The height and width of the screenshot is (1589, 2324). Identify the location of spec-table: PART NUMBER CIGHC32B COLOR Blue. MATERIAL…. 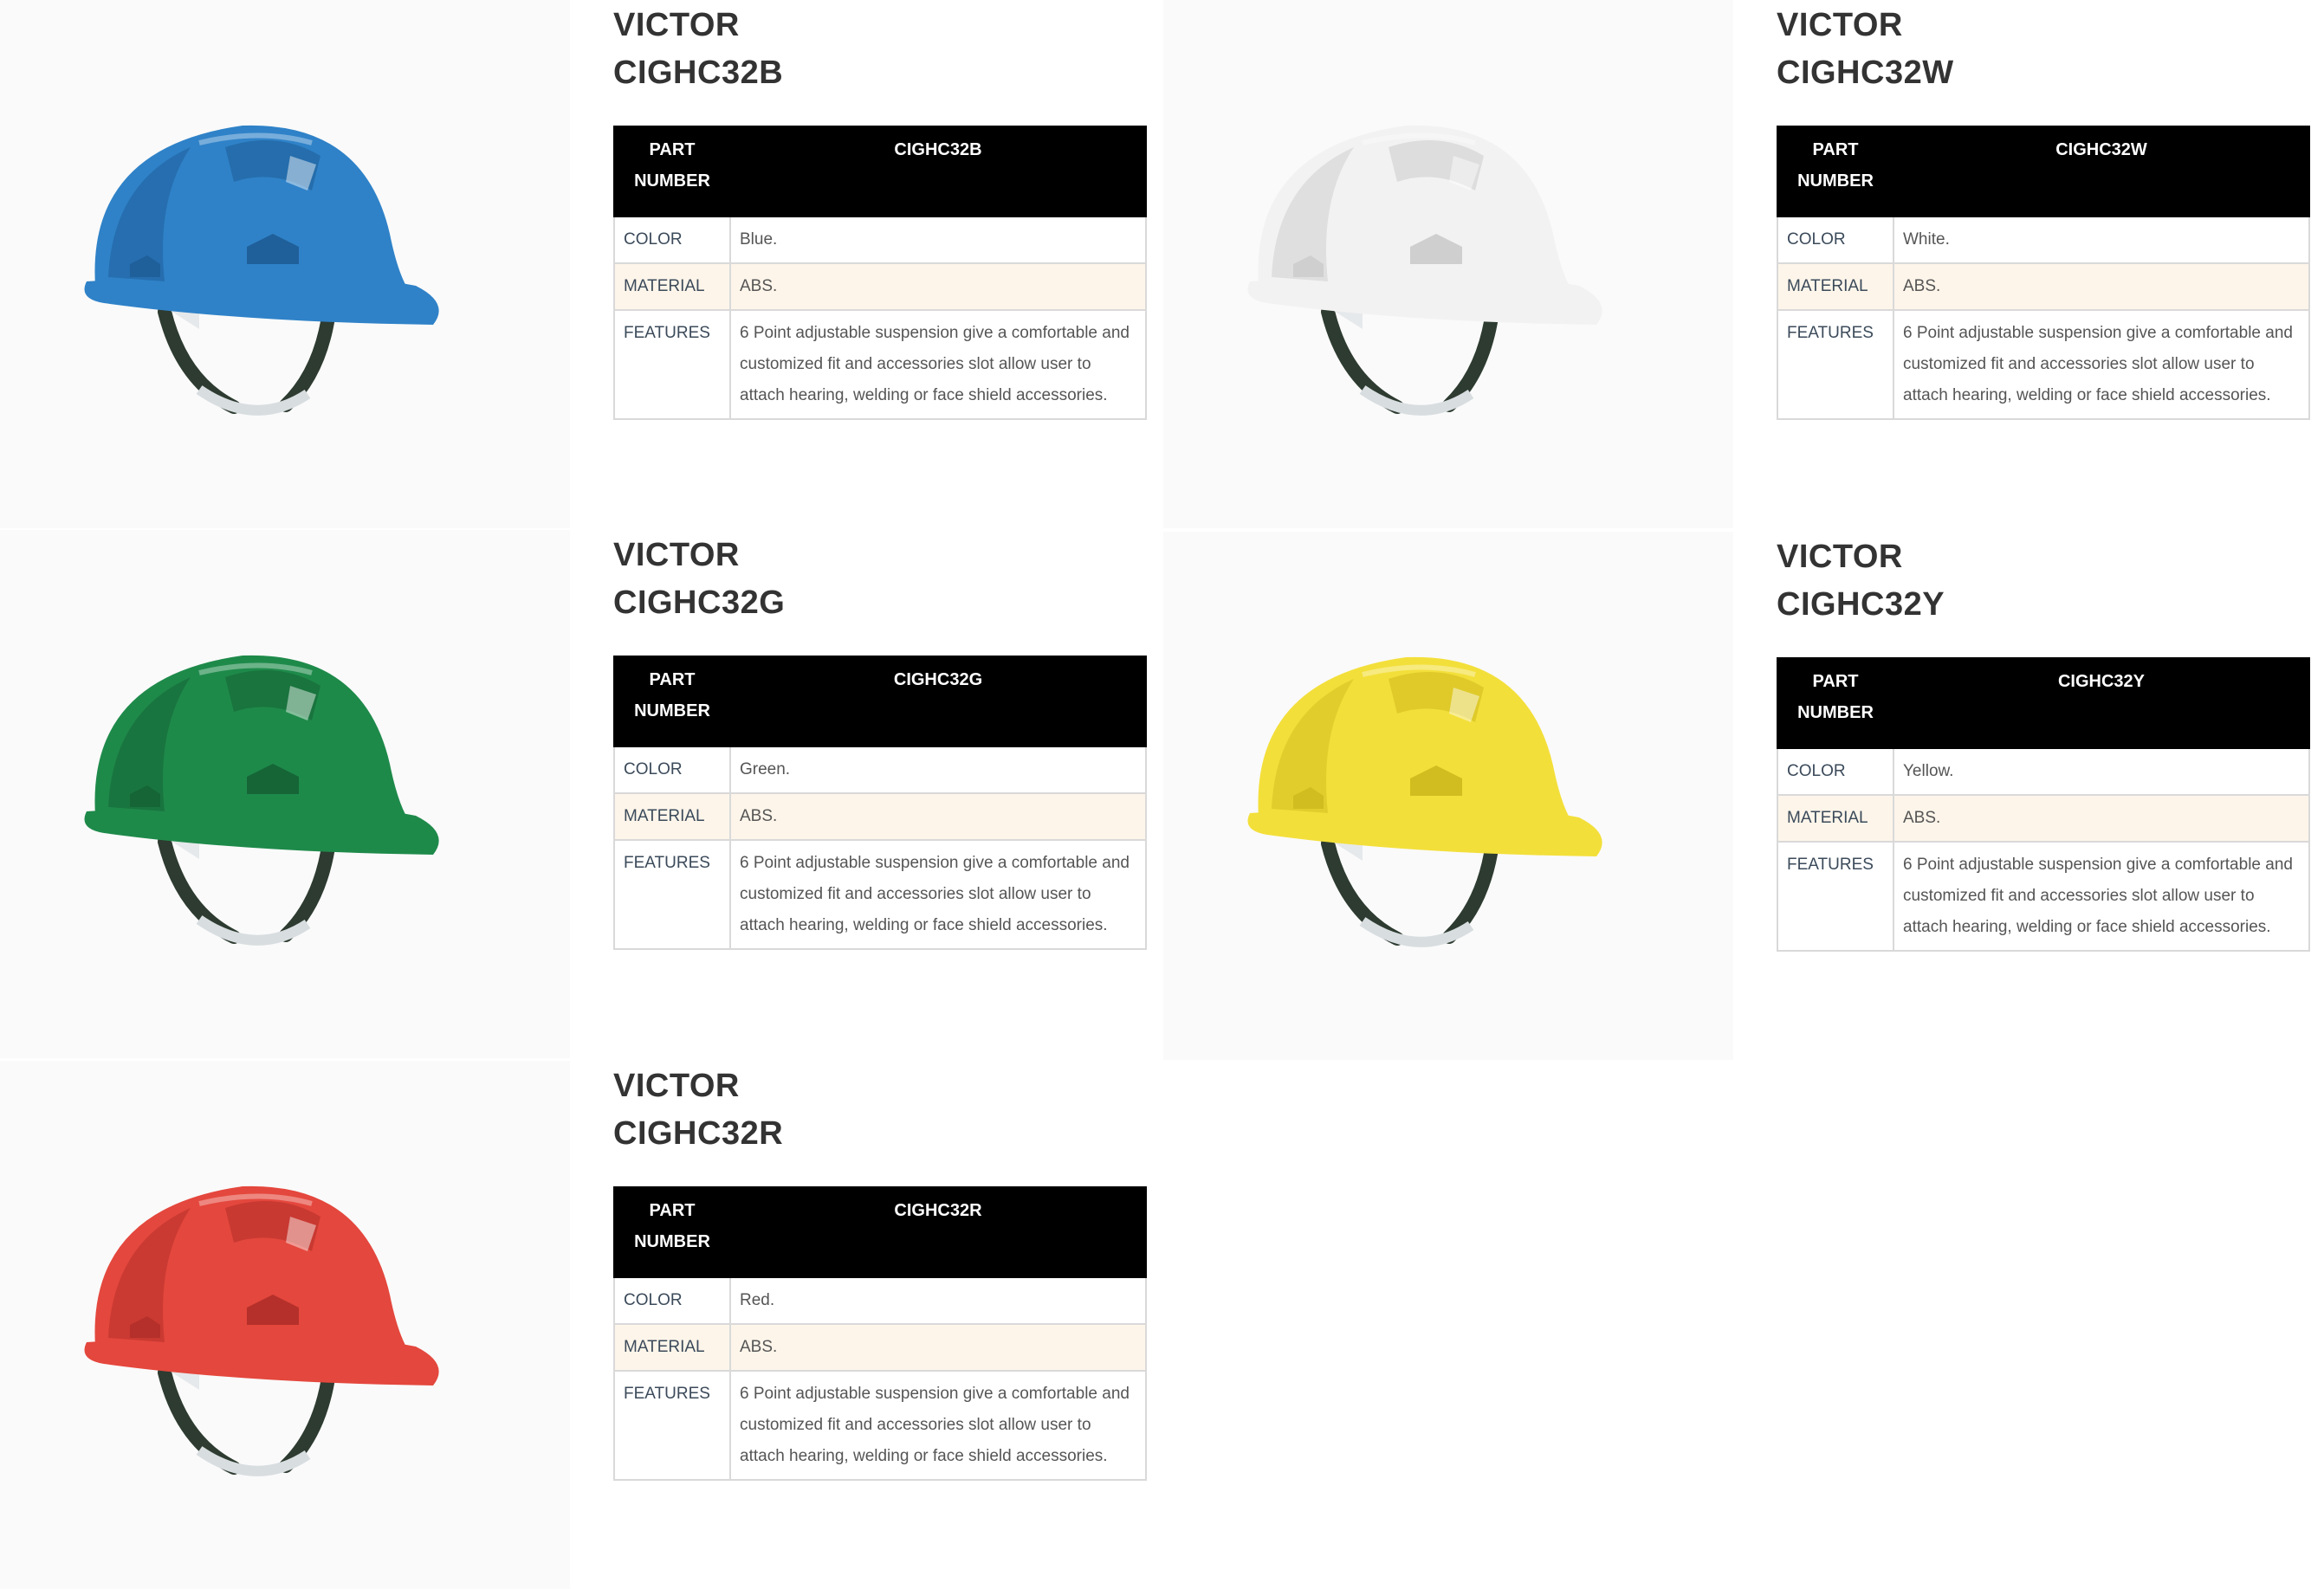
(880, 273).